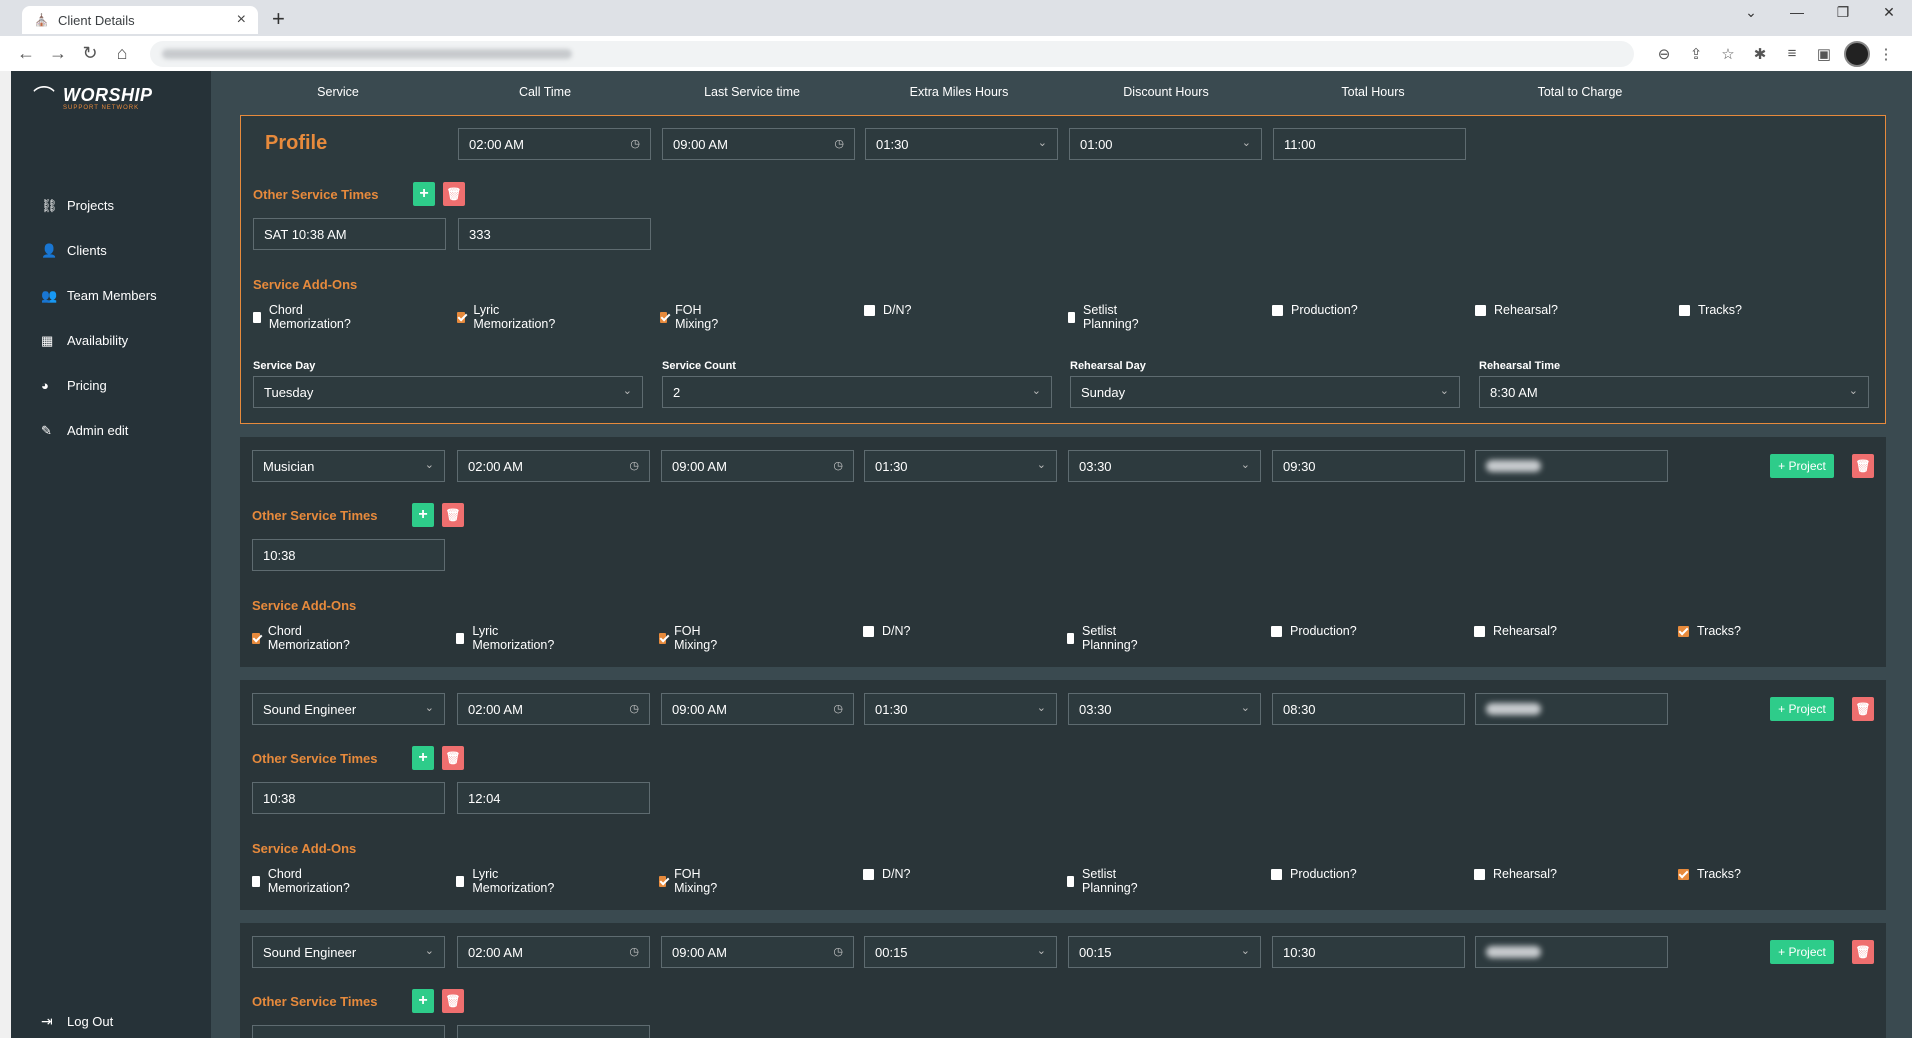 The image size is (1912, 1038). What do you see at coordinates (349, 234) in the screenshot?
I see `other-time-input: SAT 10:38 AM` at bounding box center [349, 234].